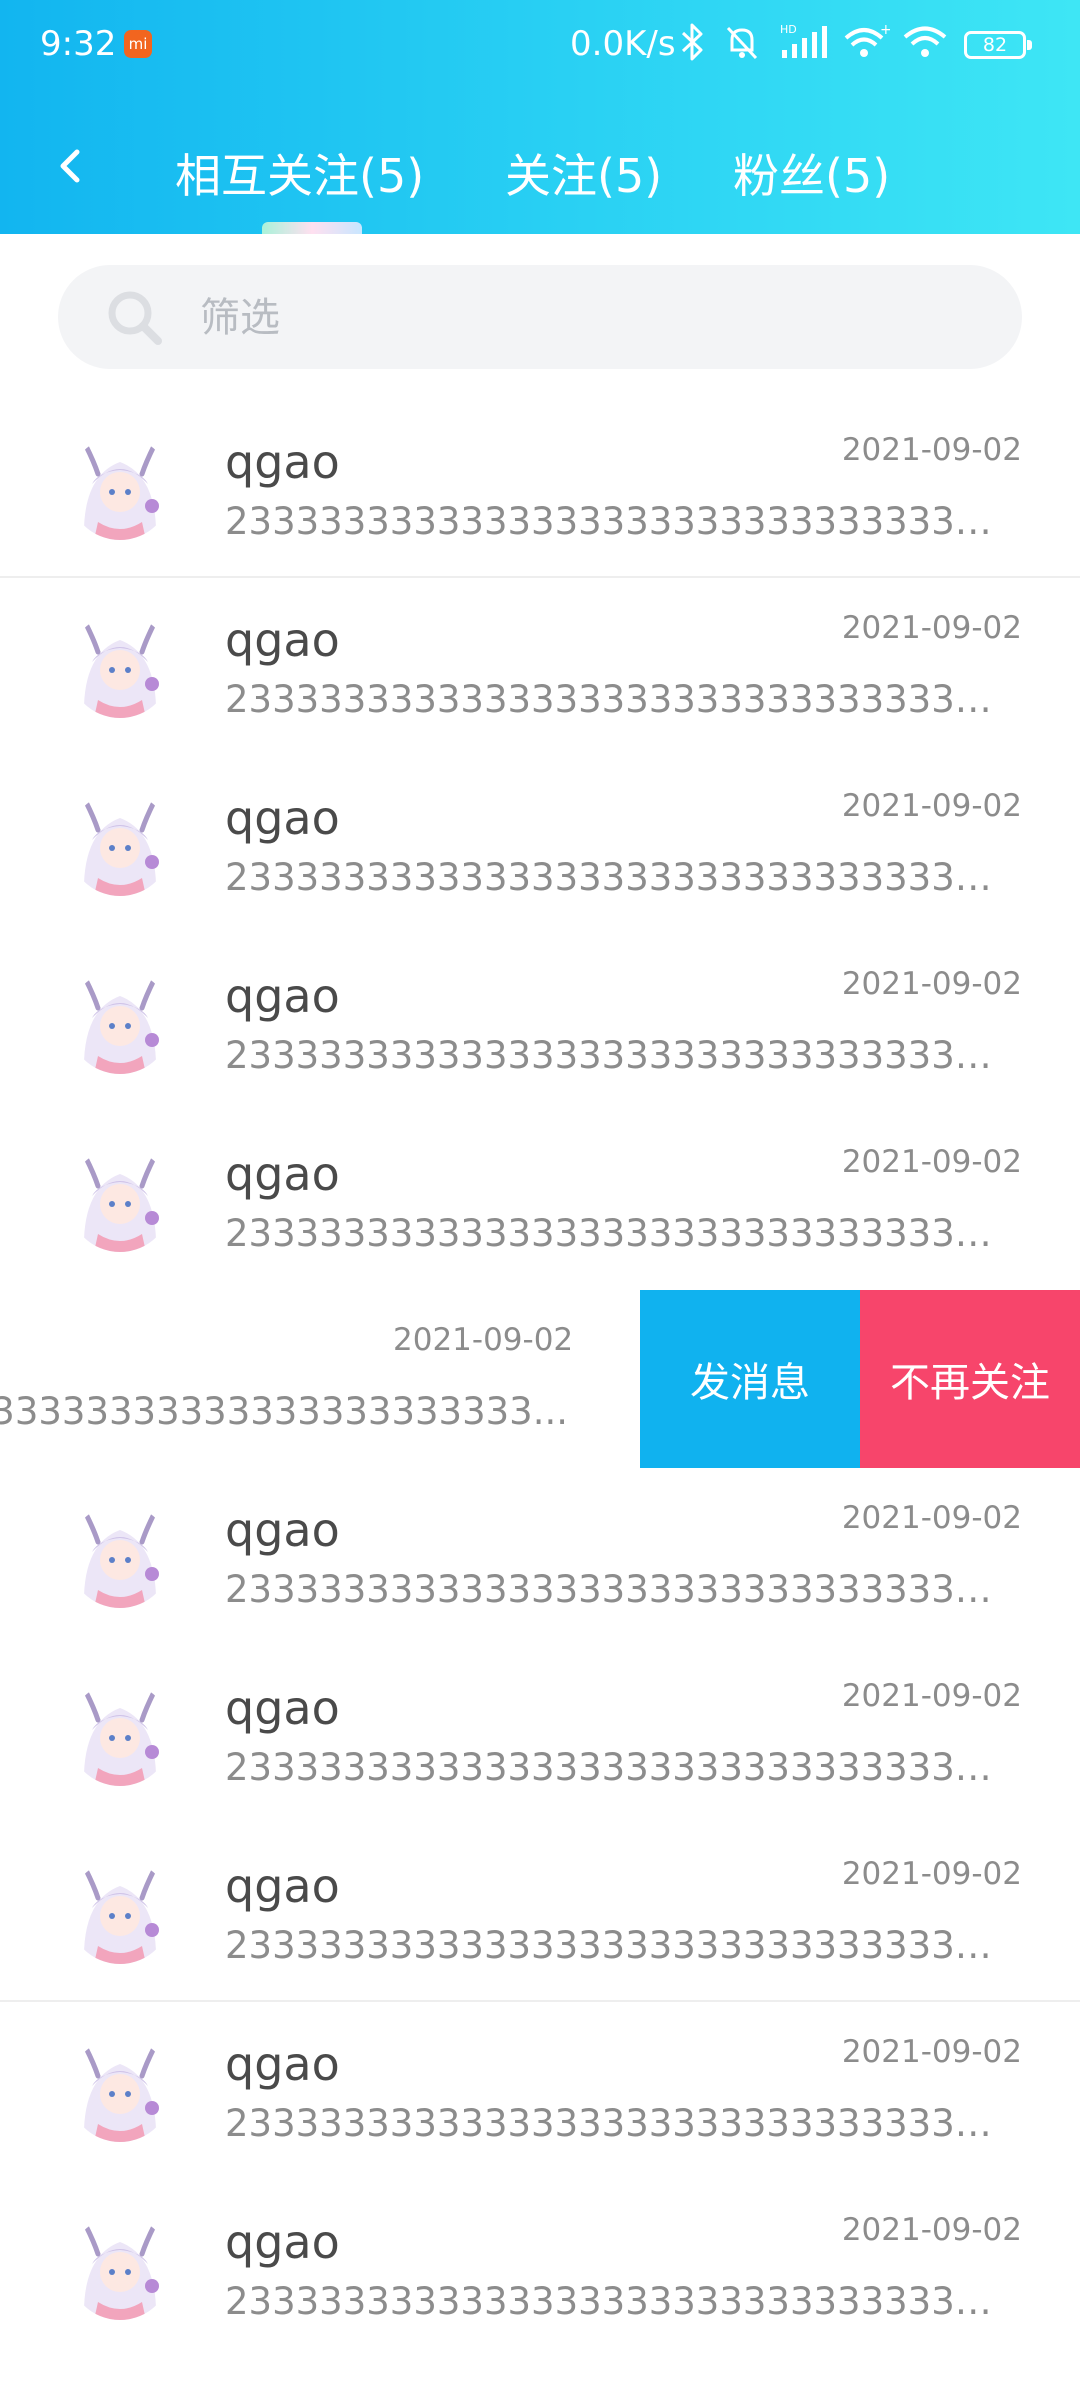 The image size is (1080, 2400). What do you see at coordinates (138, 44) in the screenshot?
I see `app-notification-icon: mi` at bounding box center [138, 44].